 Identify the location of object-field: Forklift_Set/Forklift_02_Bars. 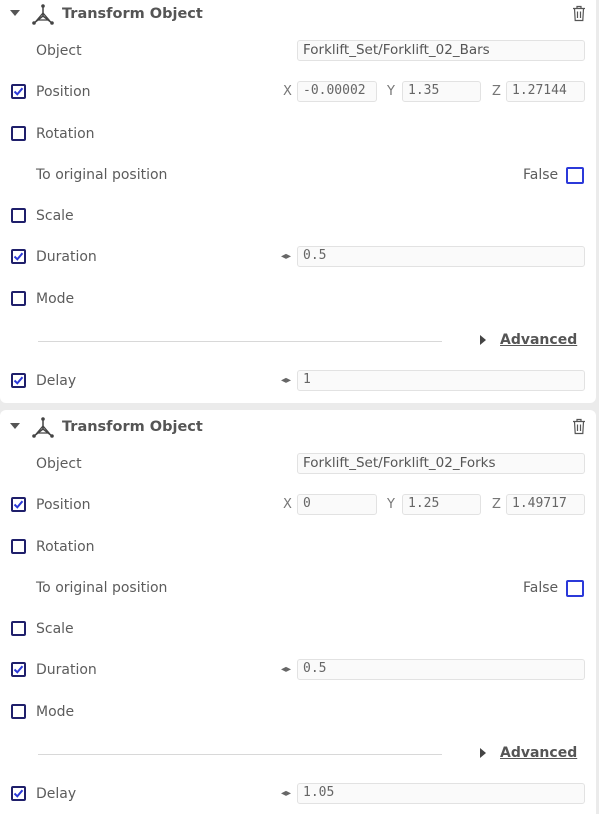
(441, 50).